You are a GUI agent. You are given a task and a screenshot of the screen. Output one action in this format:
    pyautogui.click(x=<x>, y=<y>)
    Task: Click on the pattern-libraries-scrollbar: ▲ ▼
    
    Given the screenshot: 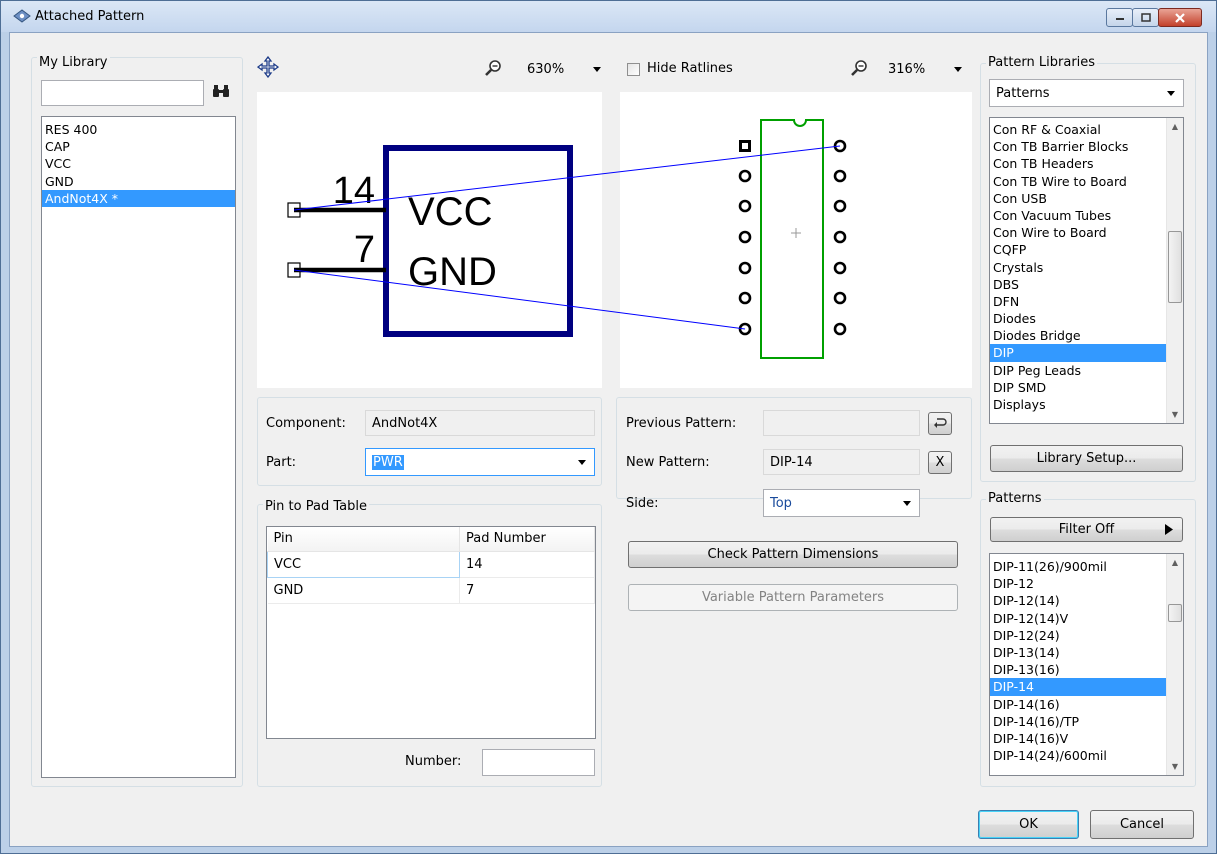 What is the action you would take?
    pyautogui.click(x=1174, y=270)
    